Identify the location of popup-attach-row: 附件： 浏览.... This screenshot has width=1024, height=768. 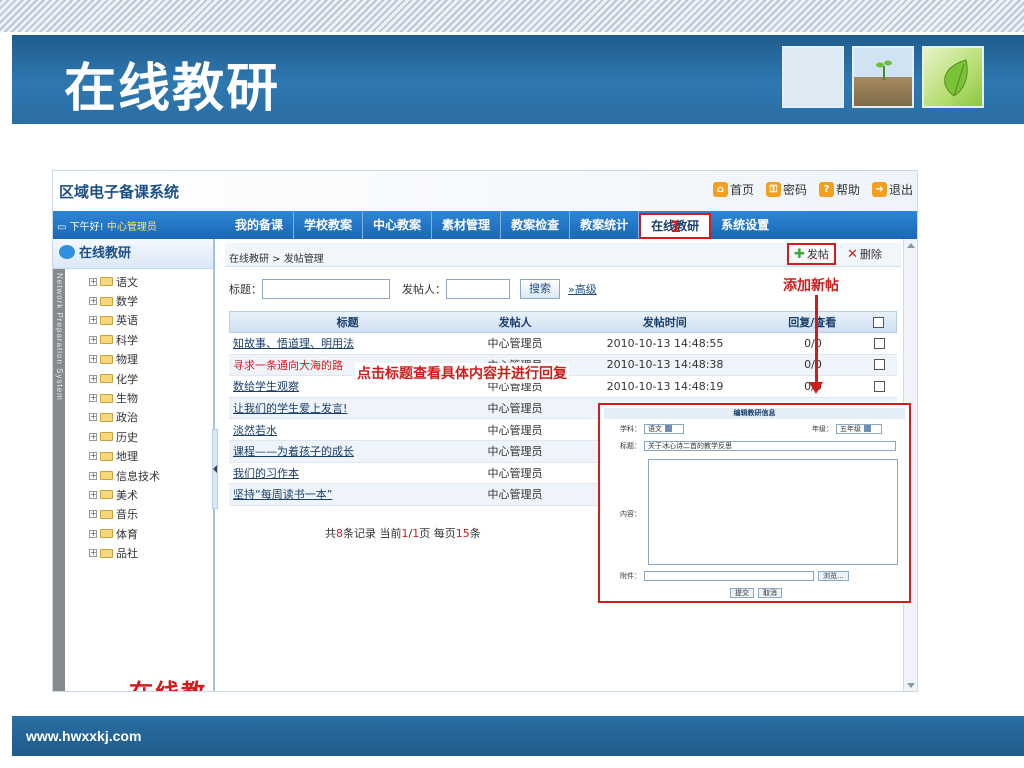
(726, 576).